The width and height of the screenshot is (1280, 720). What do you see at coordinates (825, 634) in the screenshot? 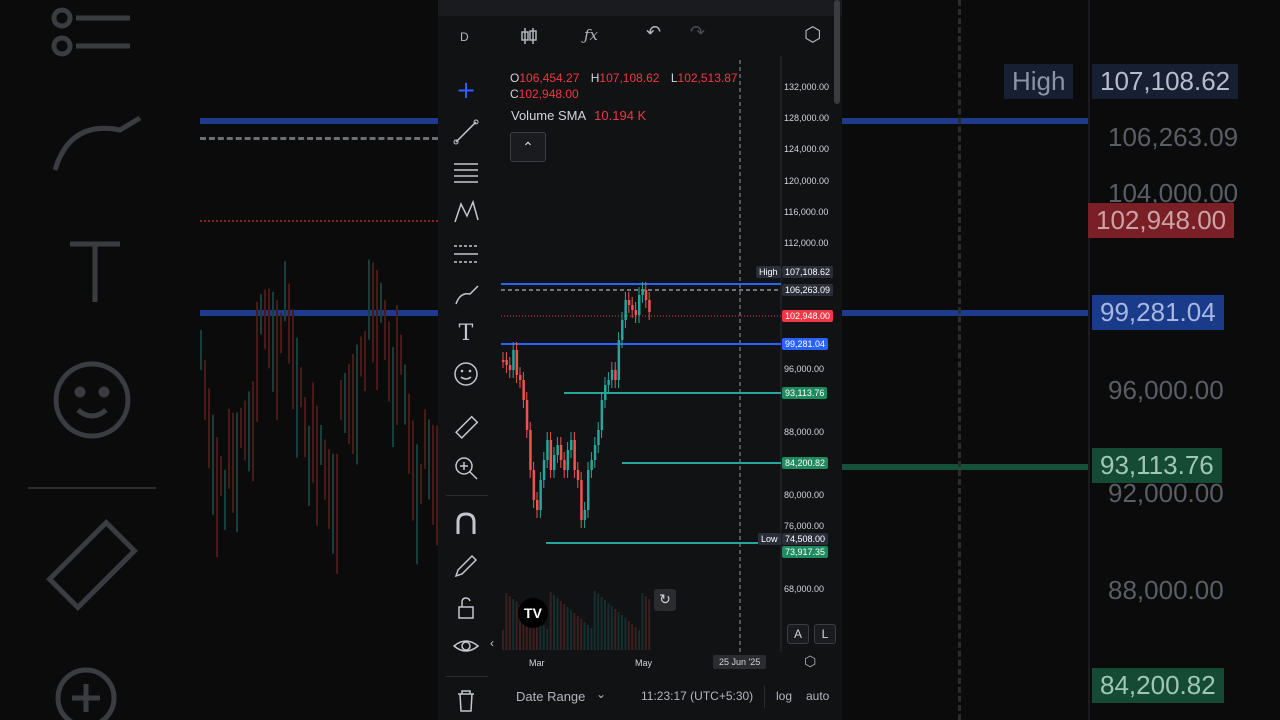
I see `log-scale-l-button: L` at bounding box center [825, 634].